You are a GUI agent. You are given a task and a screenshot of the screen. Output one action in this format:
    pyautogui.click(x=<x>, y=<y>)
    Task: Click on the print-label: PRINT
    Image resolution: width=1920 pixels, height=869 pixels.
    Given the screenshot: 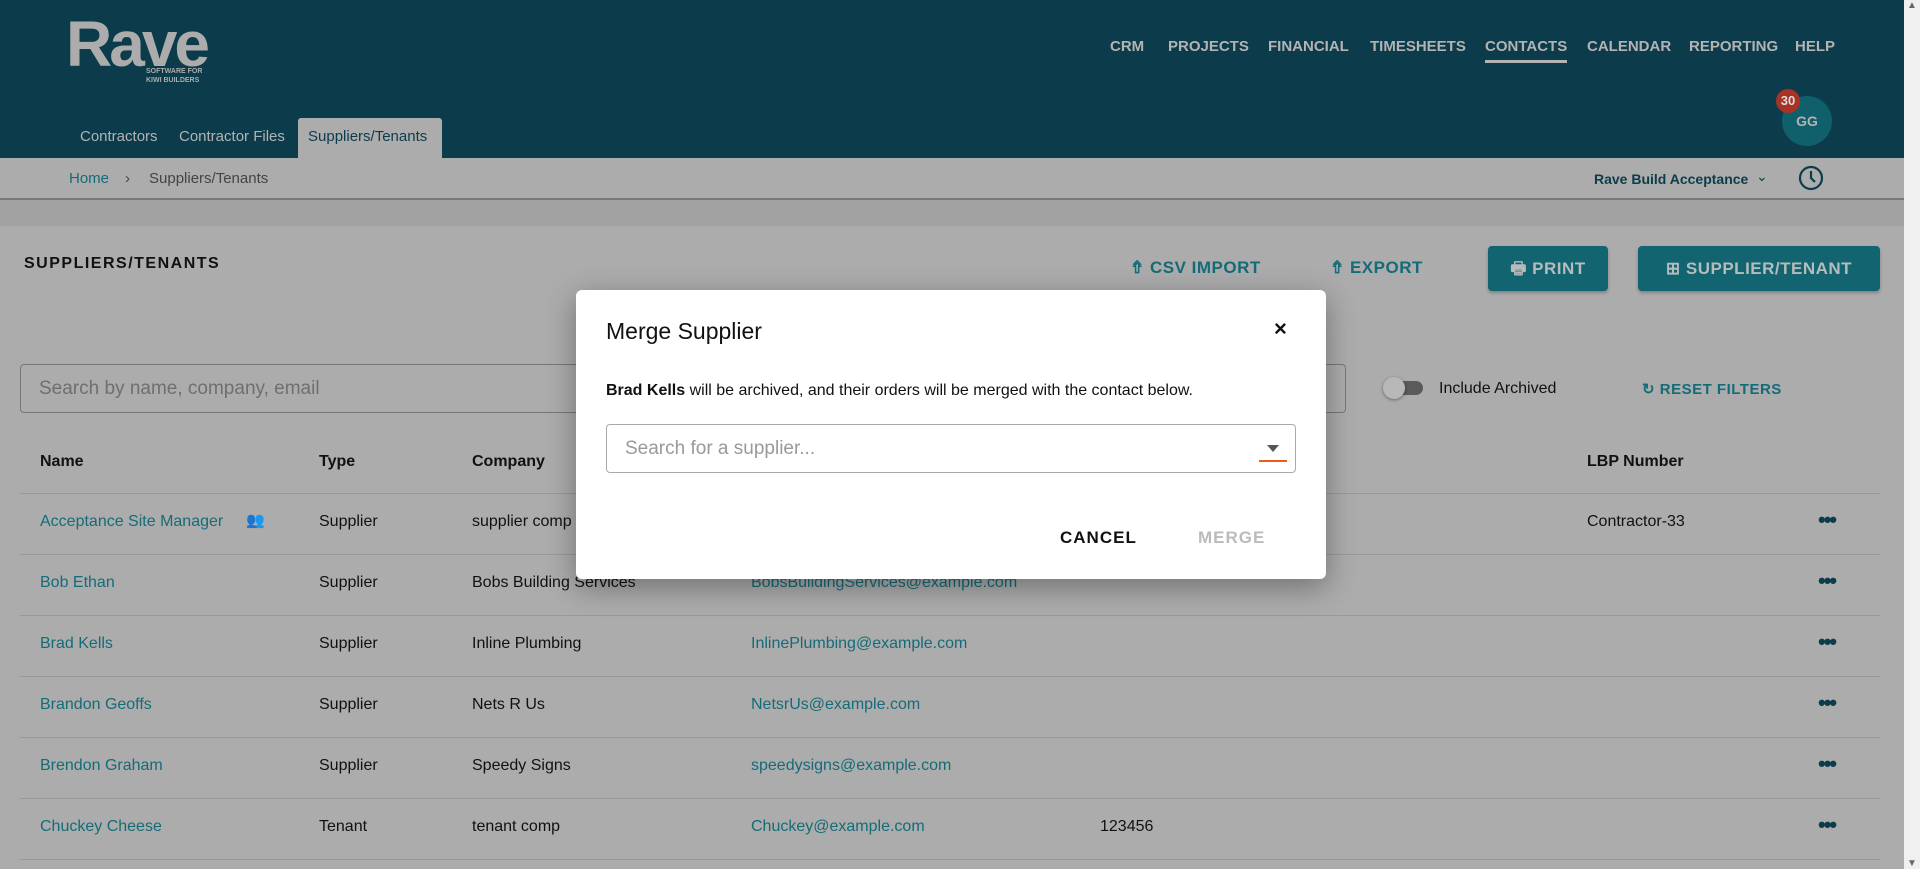 What is the action you would take?
    pyautogui.click(x=1559, y=268)
    